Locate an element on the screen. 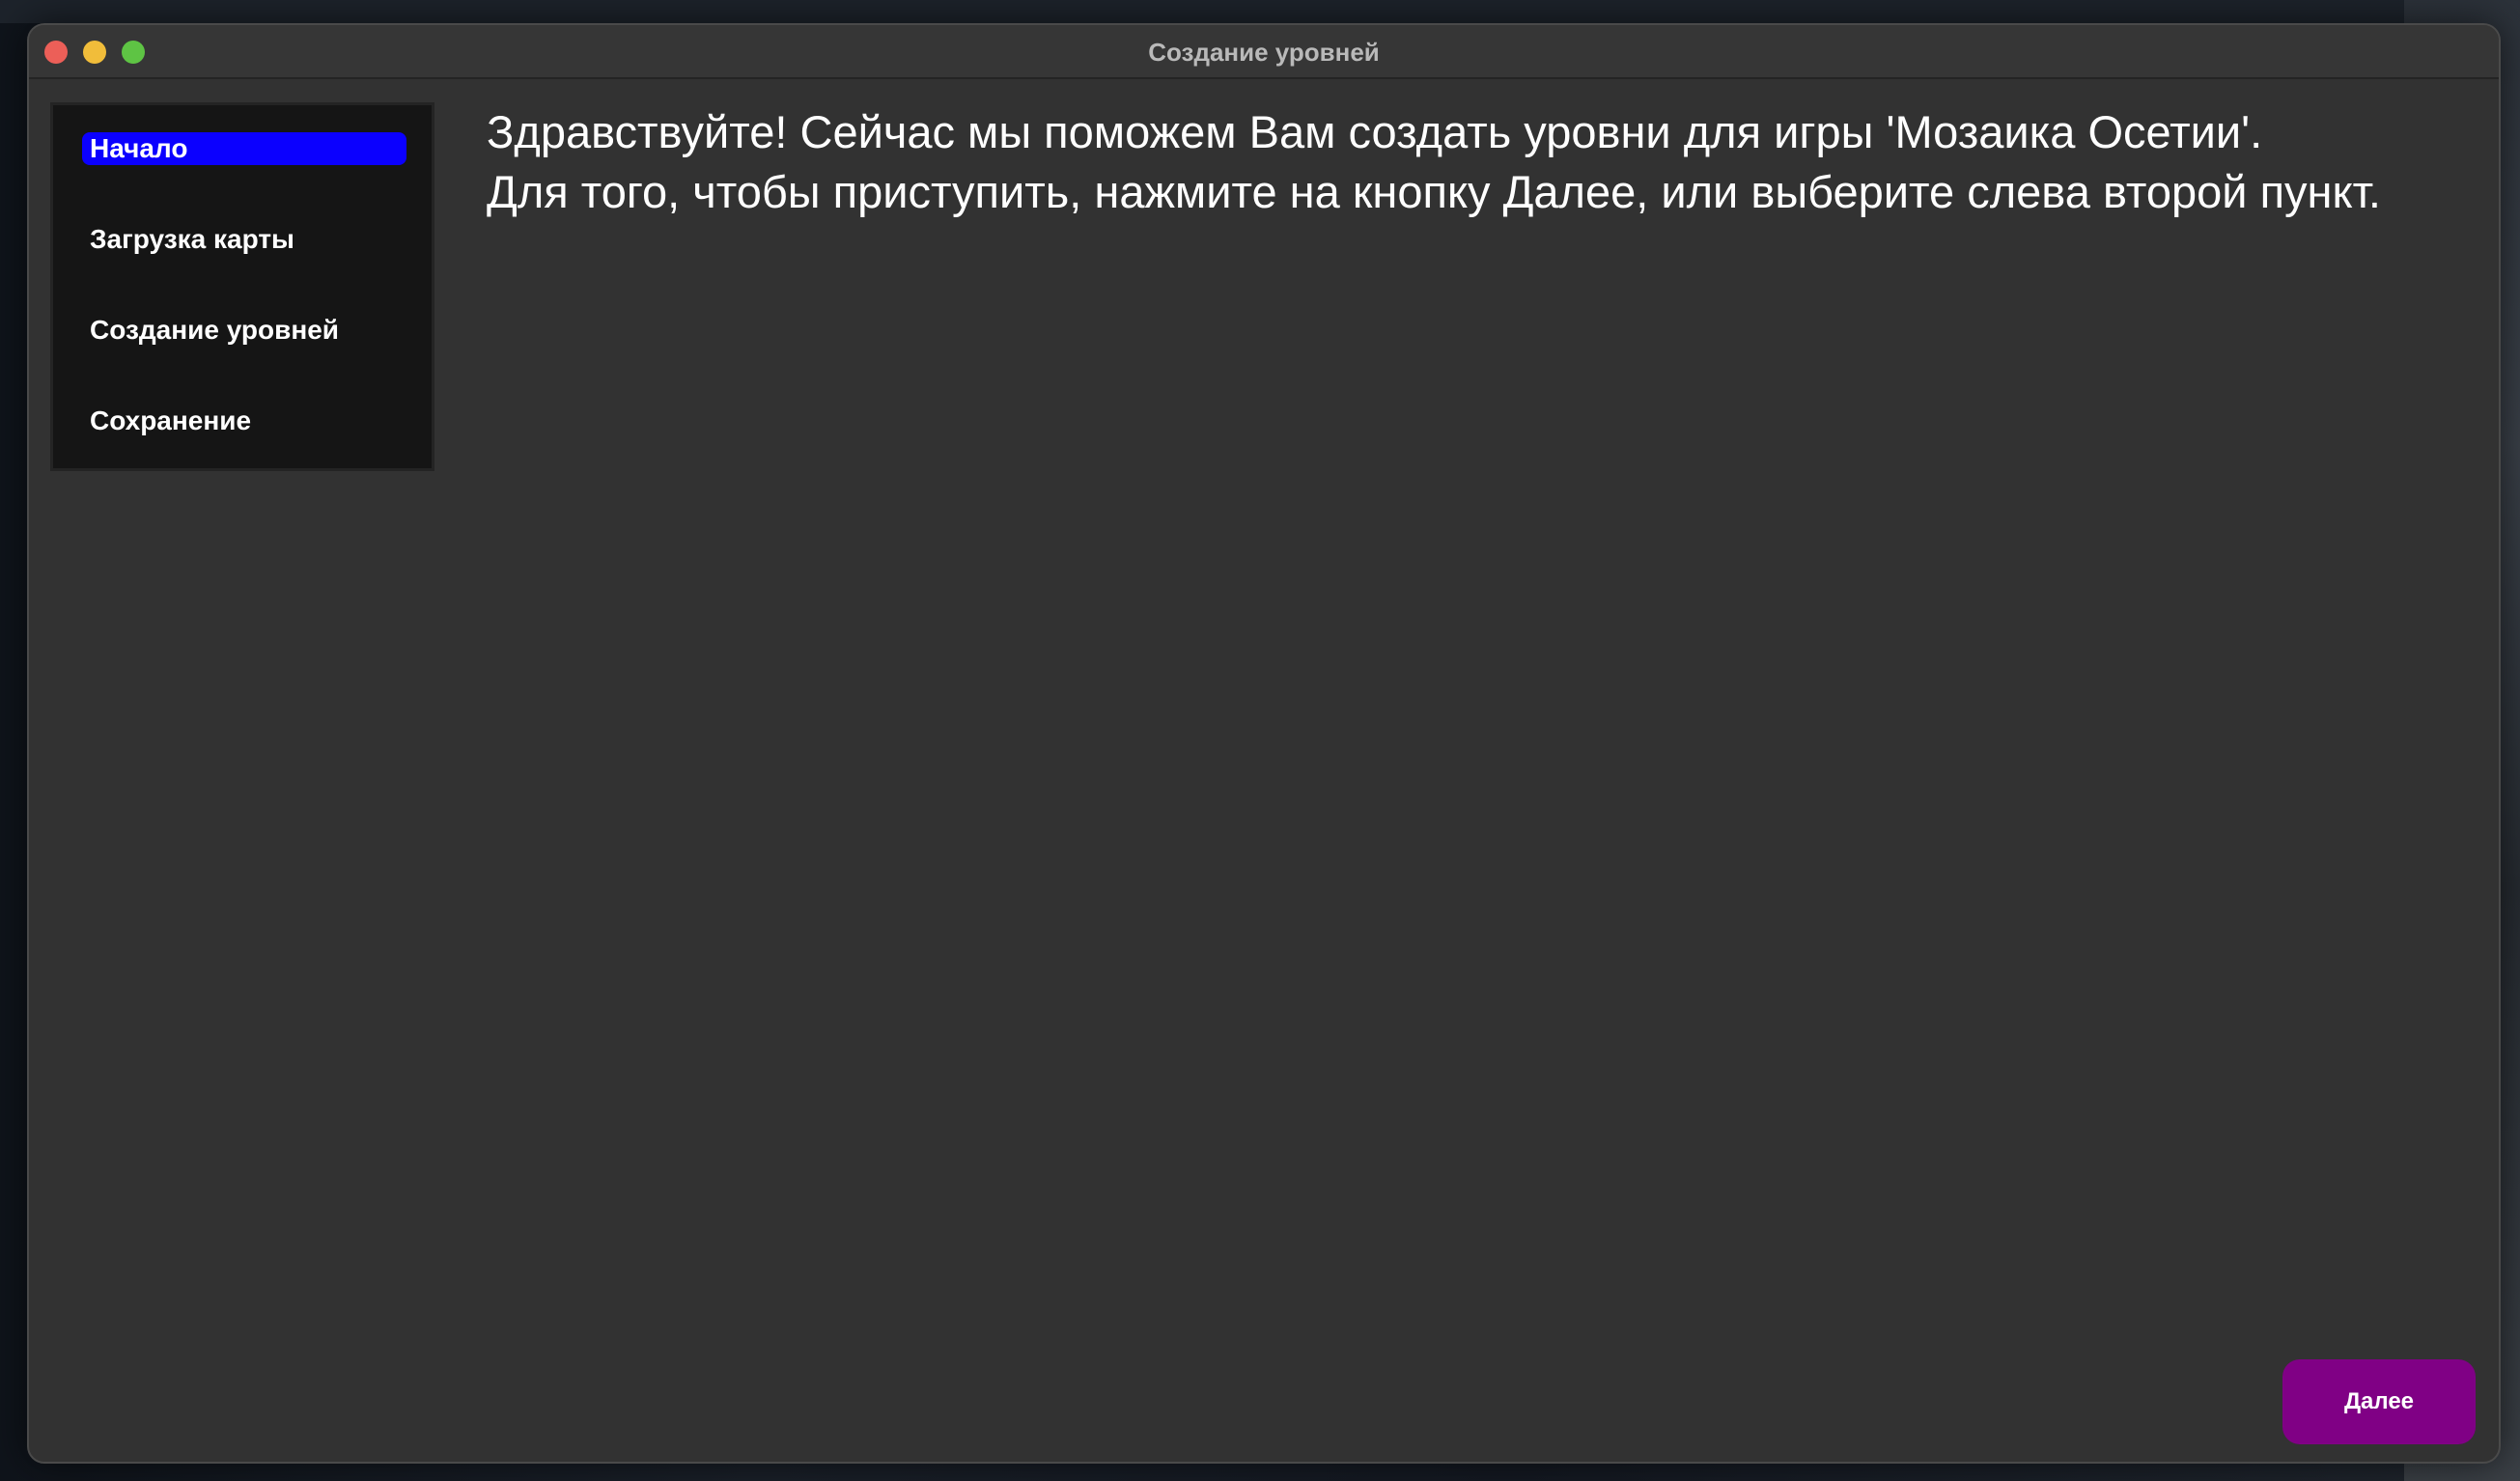  next-button: Далее is located at coordinates (2379, 1401).